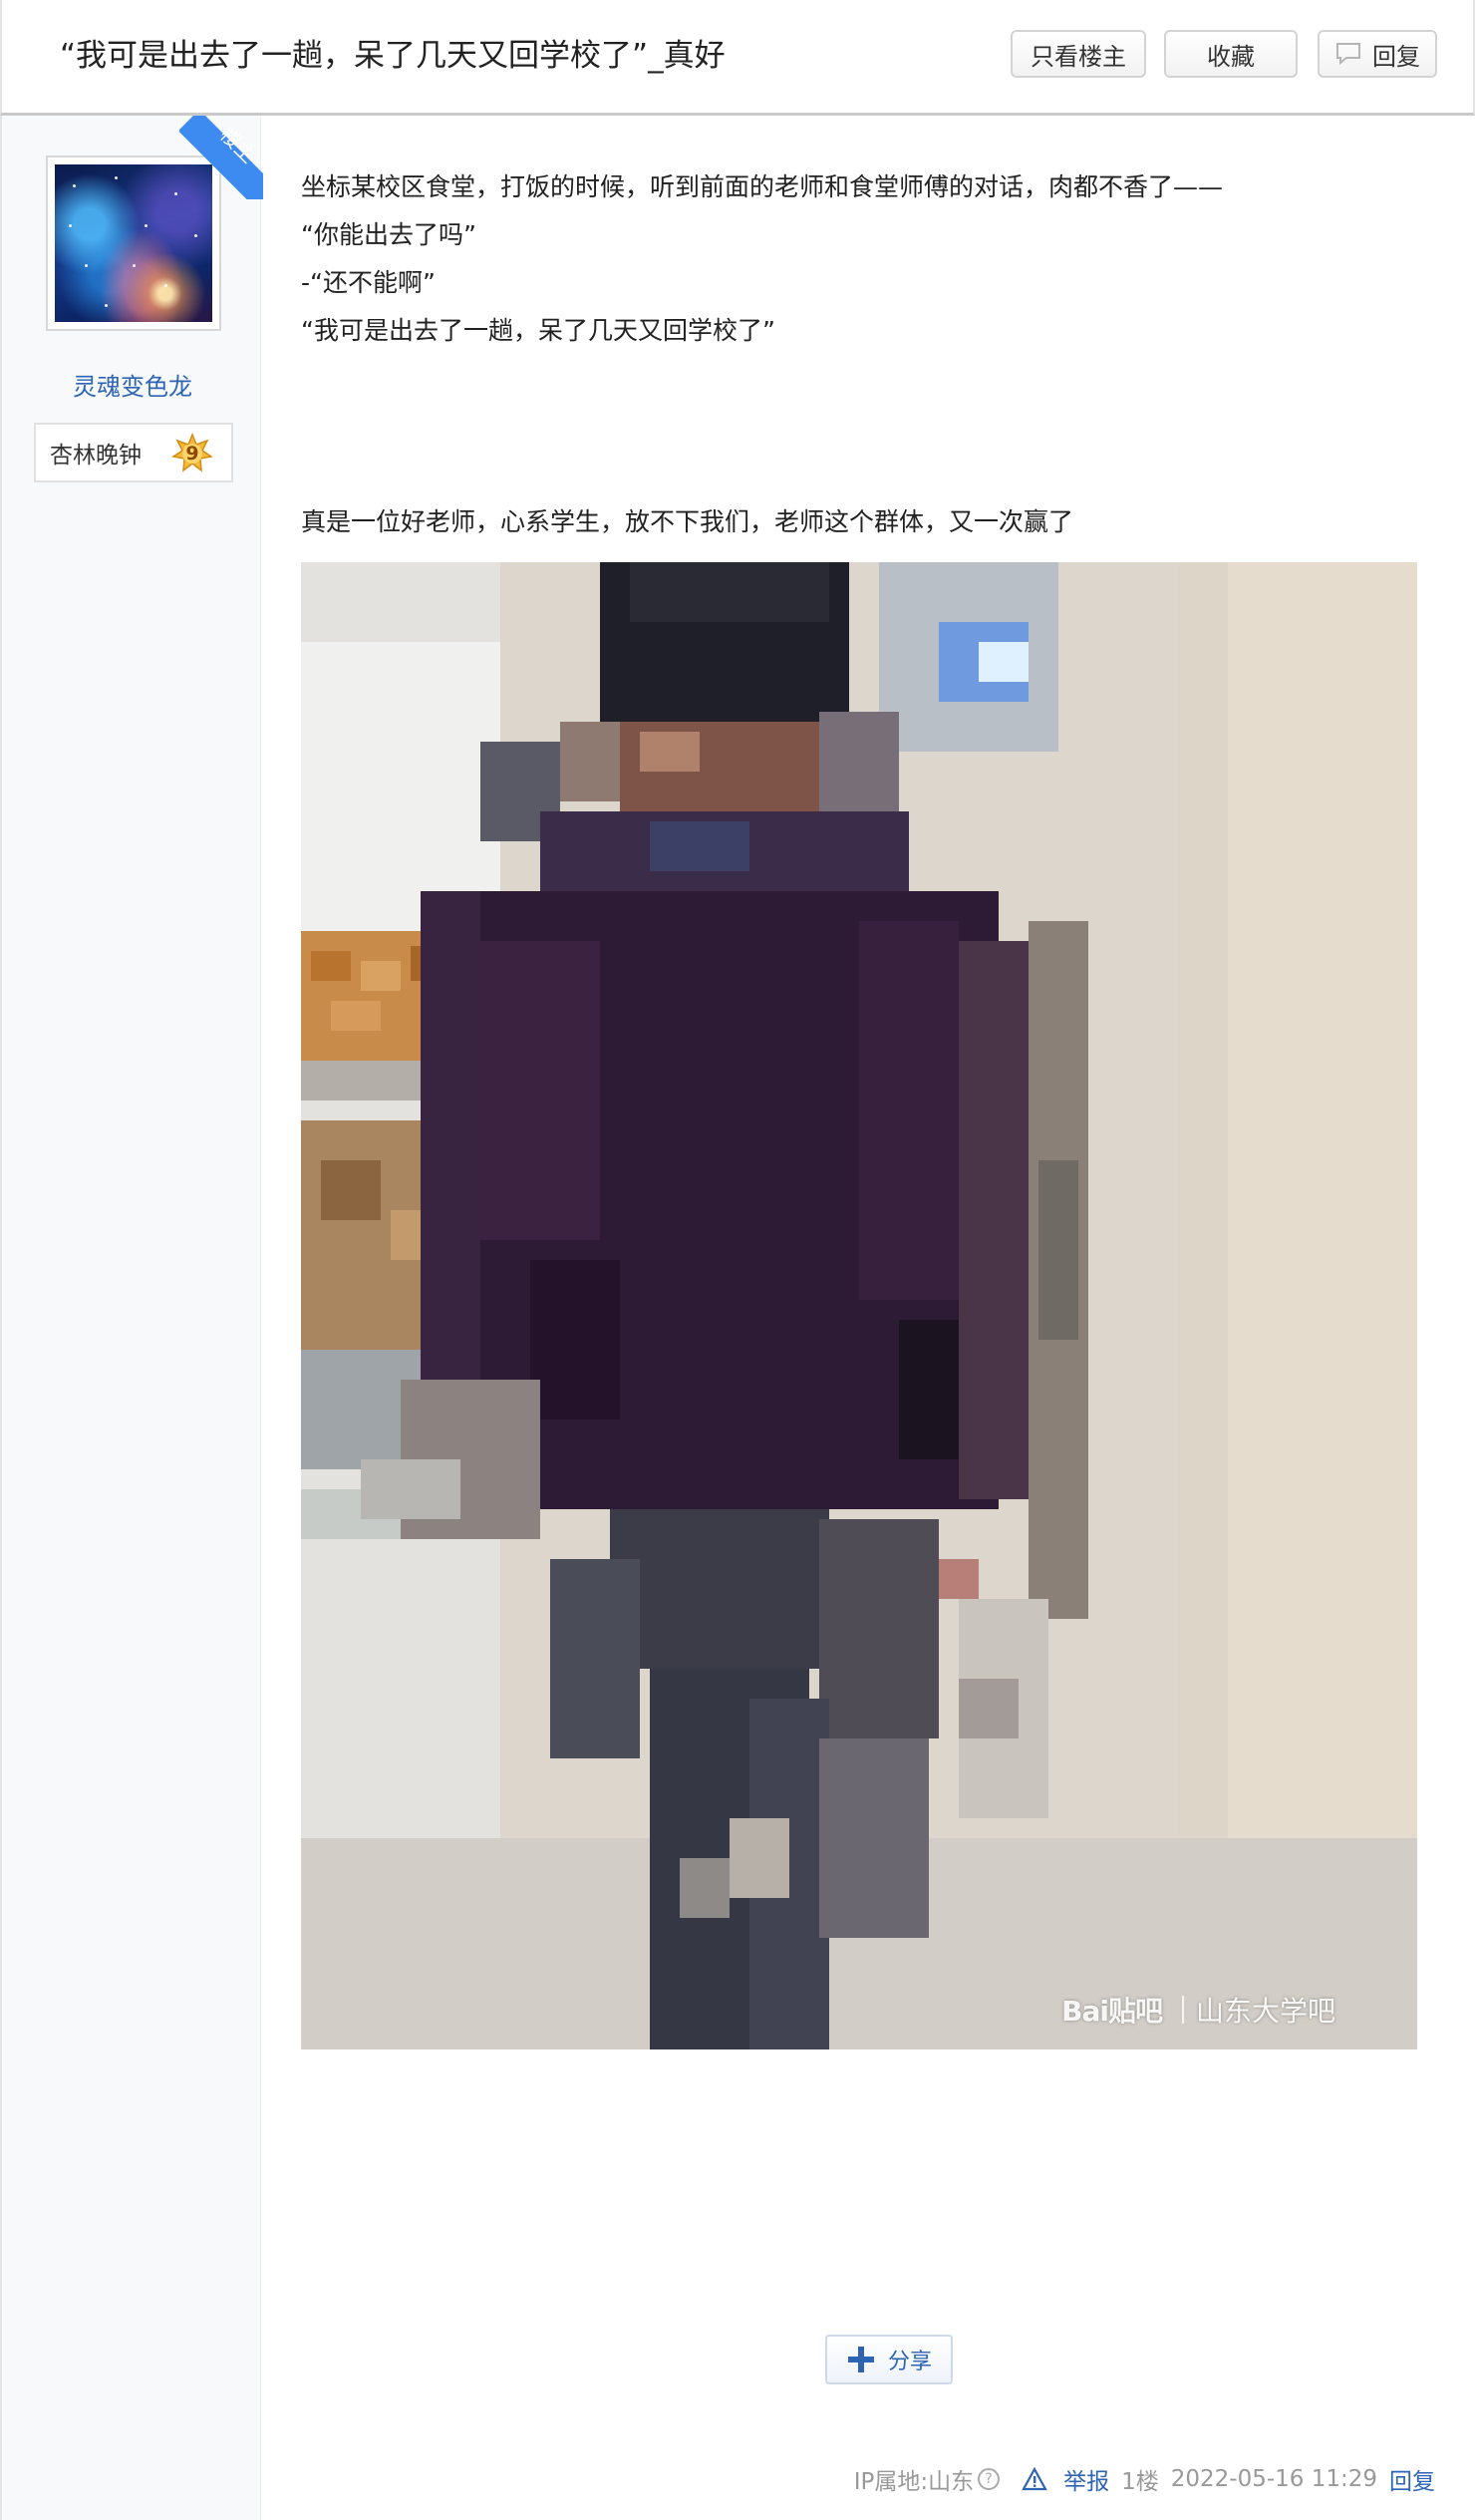 Image resolution: width=1475 pixels, height=2520 pixels. Describe the element at coordinates (221, 157) in the screenshot. I see `op-ribbon: 楼主` at that location.